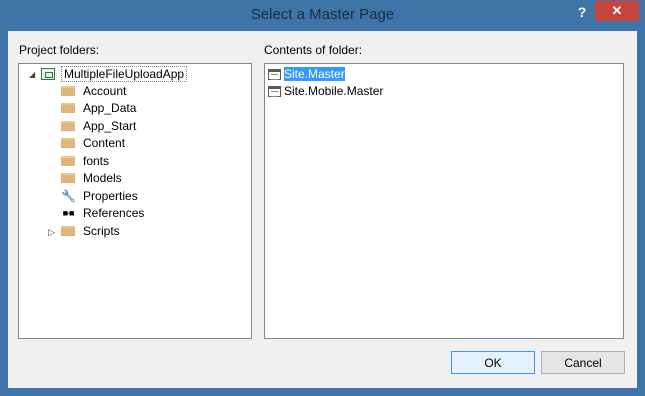  What do you see at coordinates (110, 125) in the screenshot?
I see `tree-item-label: App_Start` at bounding box center [110, 125].